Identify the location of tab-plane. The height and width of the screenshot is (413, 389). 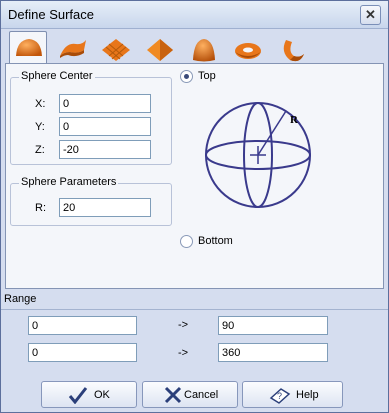
(116, 48).